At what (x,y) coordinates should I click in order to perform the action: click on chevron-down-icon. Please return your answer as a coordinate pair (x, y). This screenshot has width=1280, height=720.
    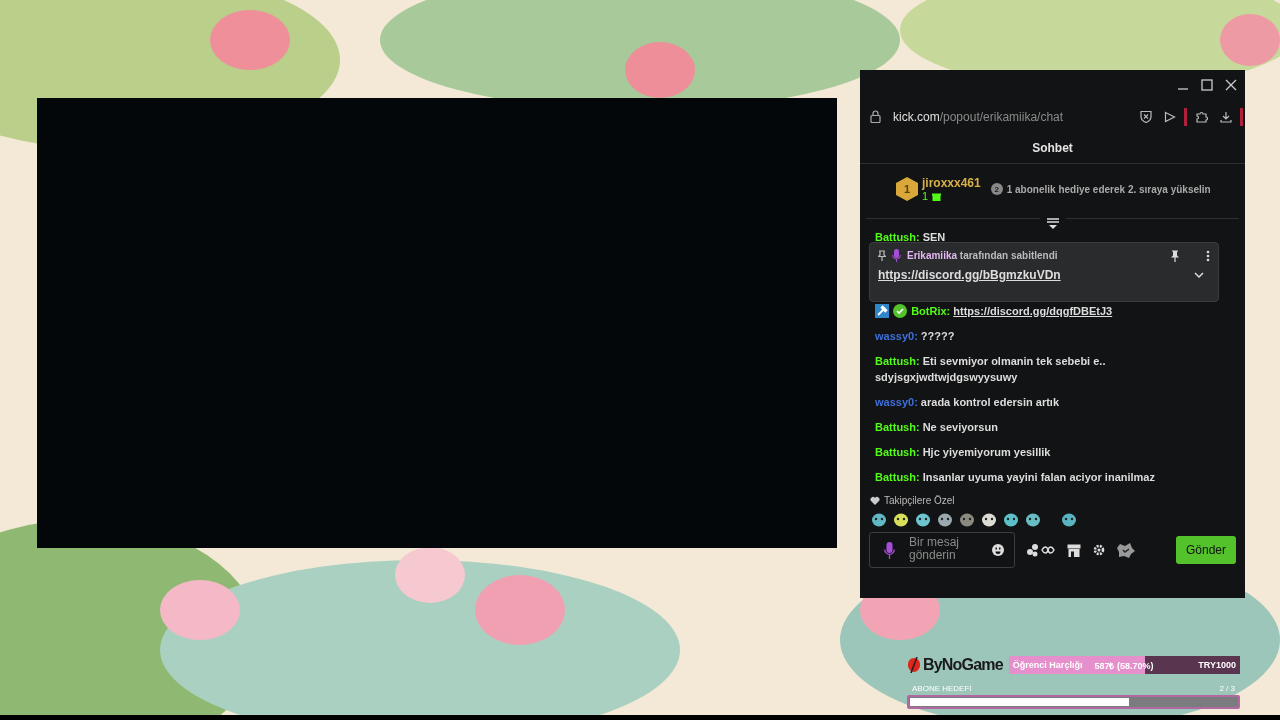
    Looking at the image, I should click on (1199, 275).